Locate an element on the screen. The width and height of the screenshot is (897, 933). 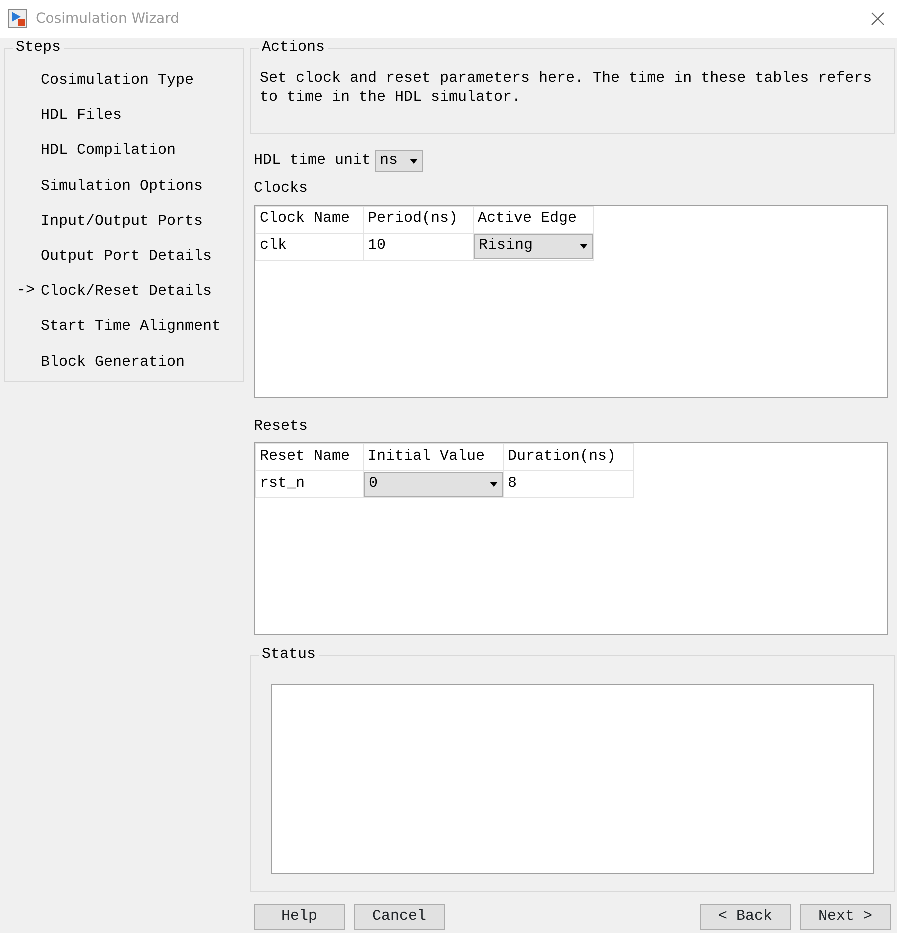
step-item: Start Time Alignment is located at coordinates (131, 327).